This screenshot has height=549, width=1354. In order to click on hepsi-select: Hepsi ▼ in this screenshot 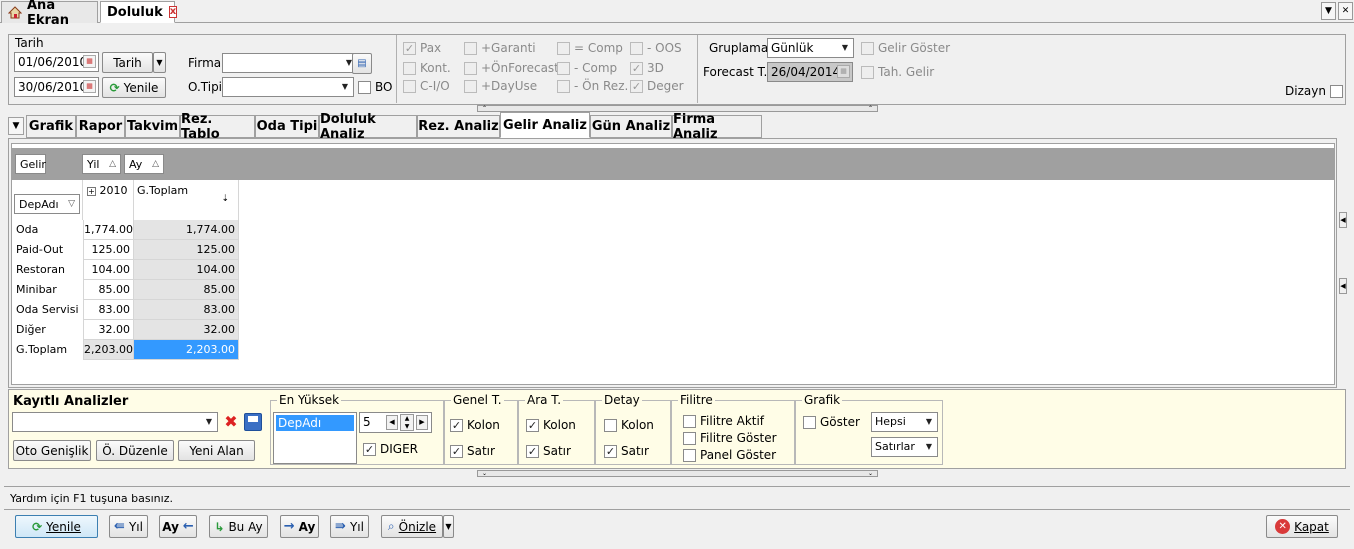, I will do `click(904, 422)`.